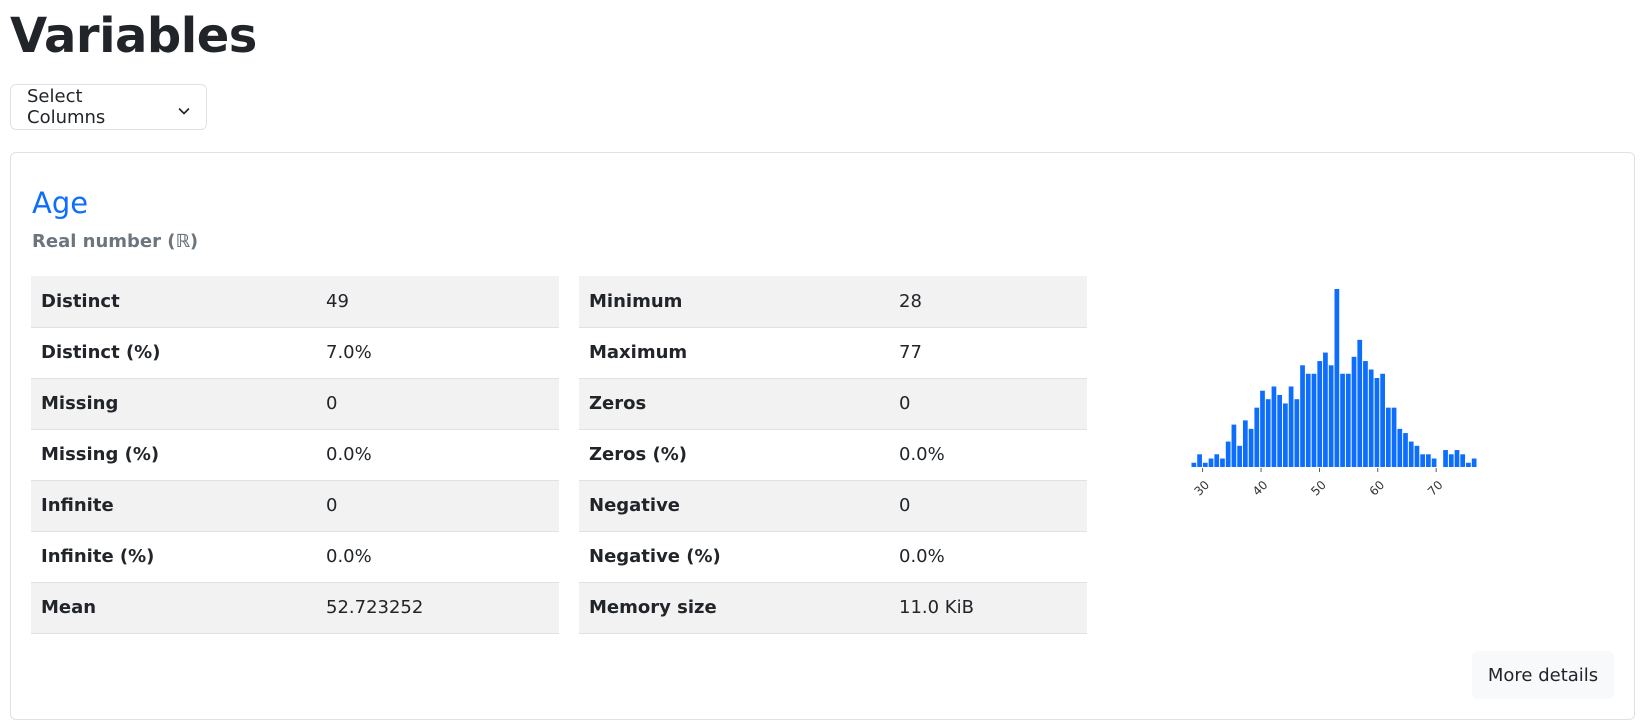 This screenshot has width=1645, height=726. I want to click on stat-label: Distinct (%), so click(173, 353).